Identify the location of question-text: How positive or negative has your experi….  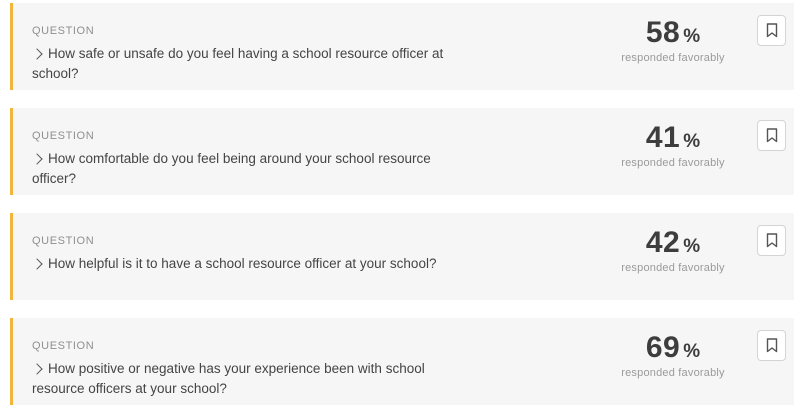
(228, 378).